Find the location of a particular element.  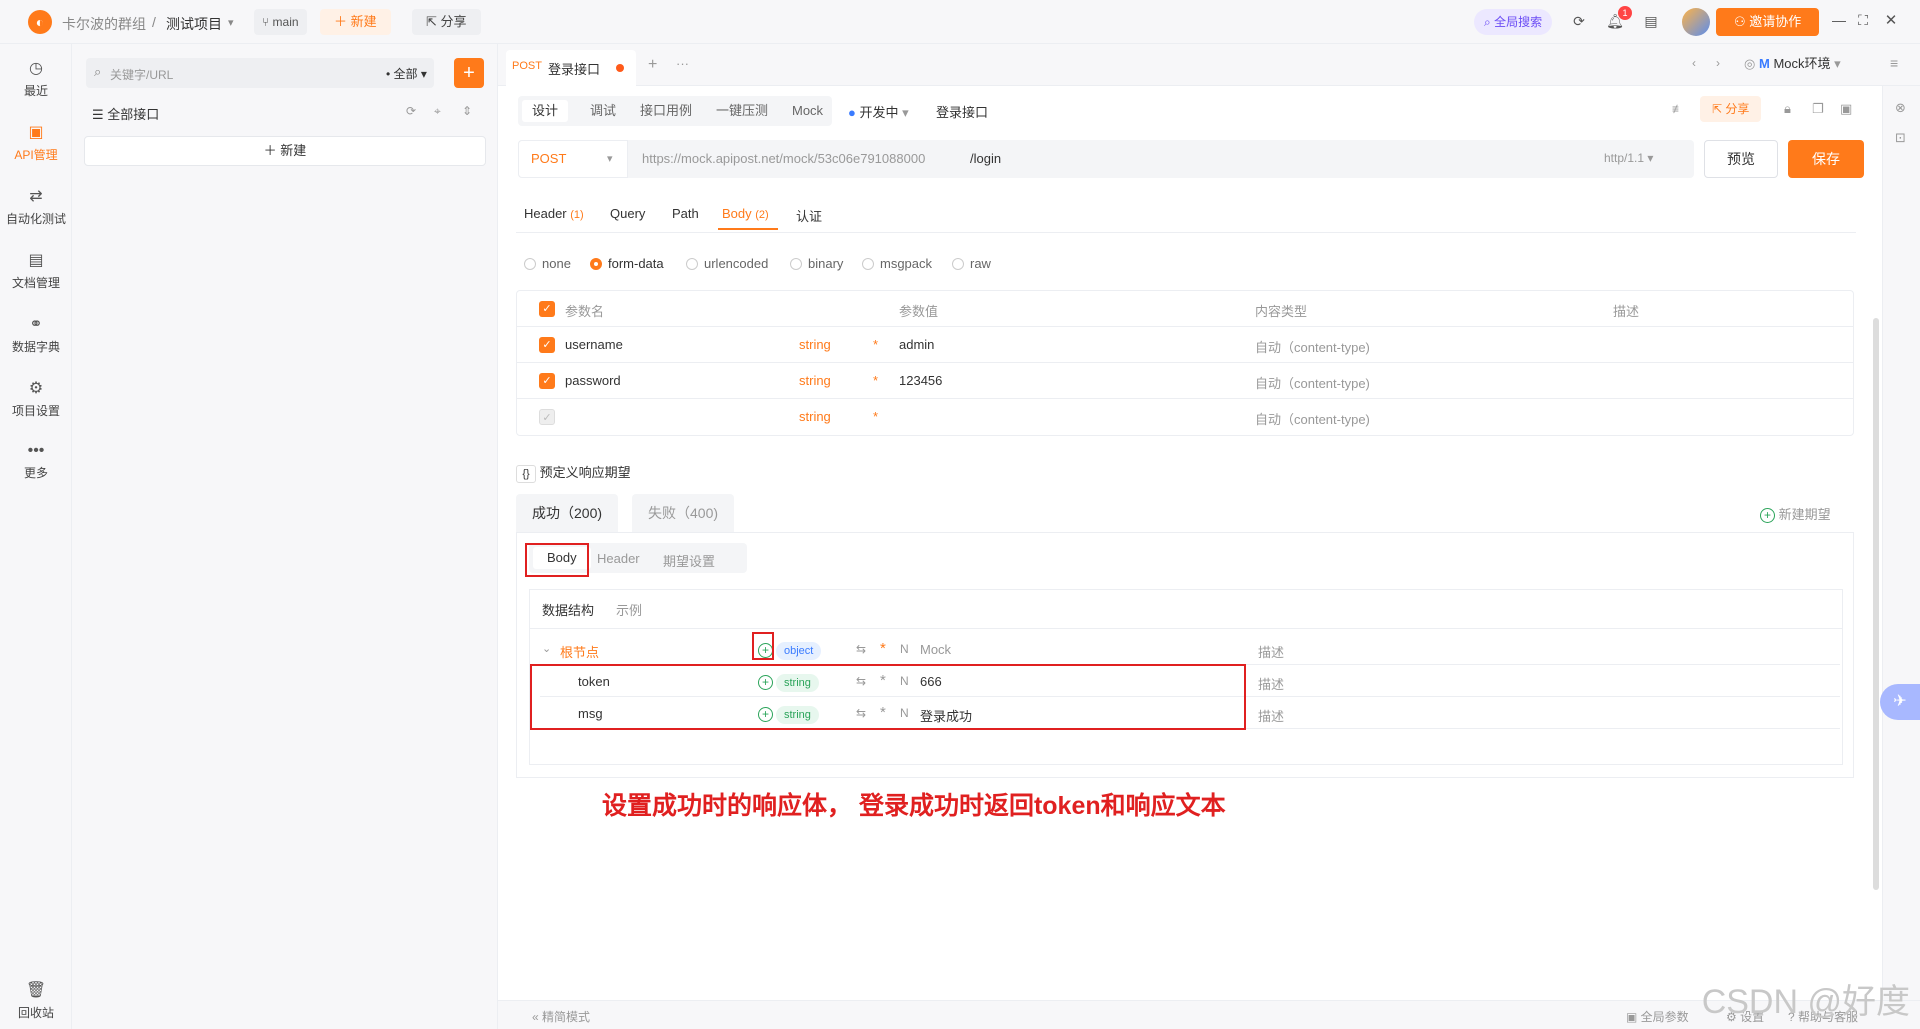

scrollbar is located at coordinates (1876, 604).